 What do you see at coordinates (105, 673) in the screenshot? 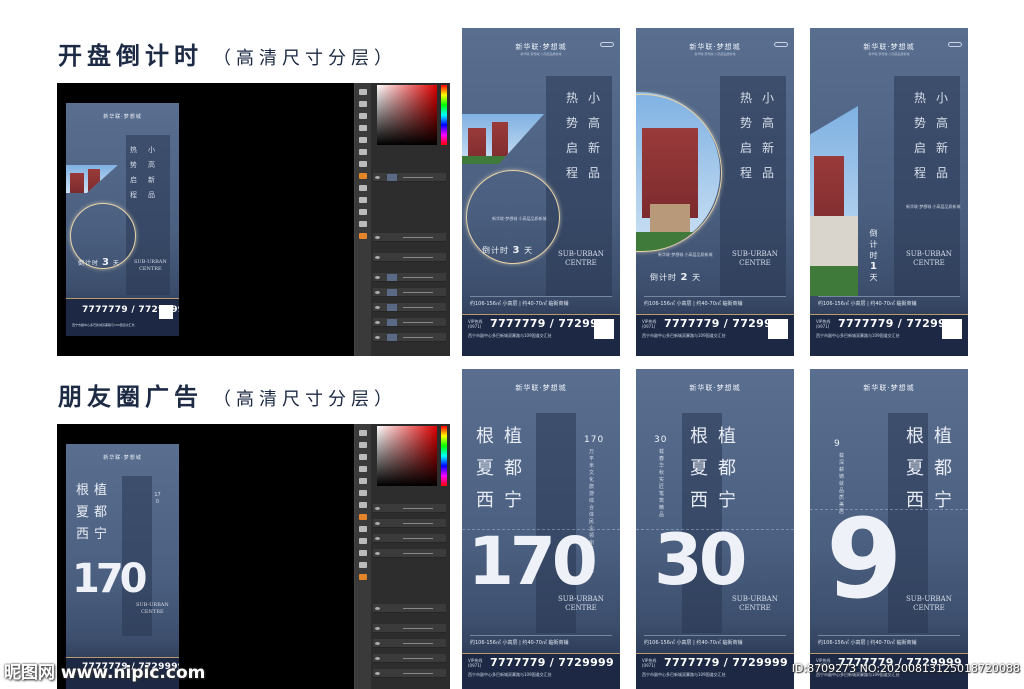
I see `watermark-logo: 昵图网 www.nipic.com` at bounding box center [105, 673].